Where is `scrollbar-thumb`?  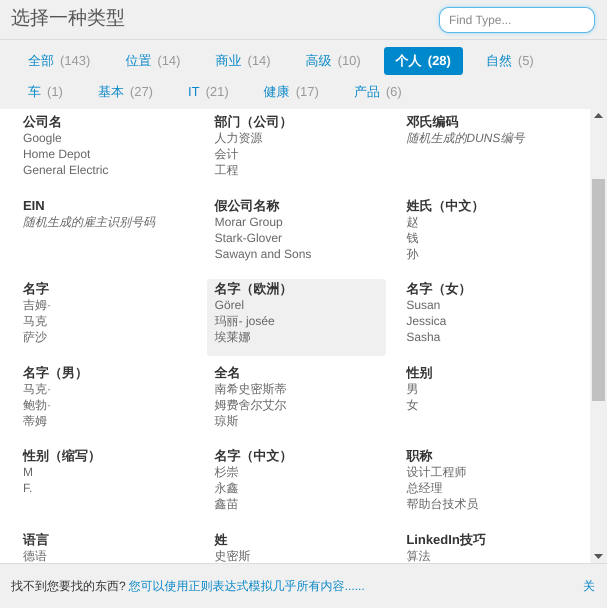 scrollbar-thumb is located at coordinates (598, 290).